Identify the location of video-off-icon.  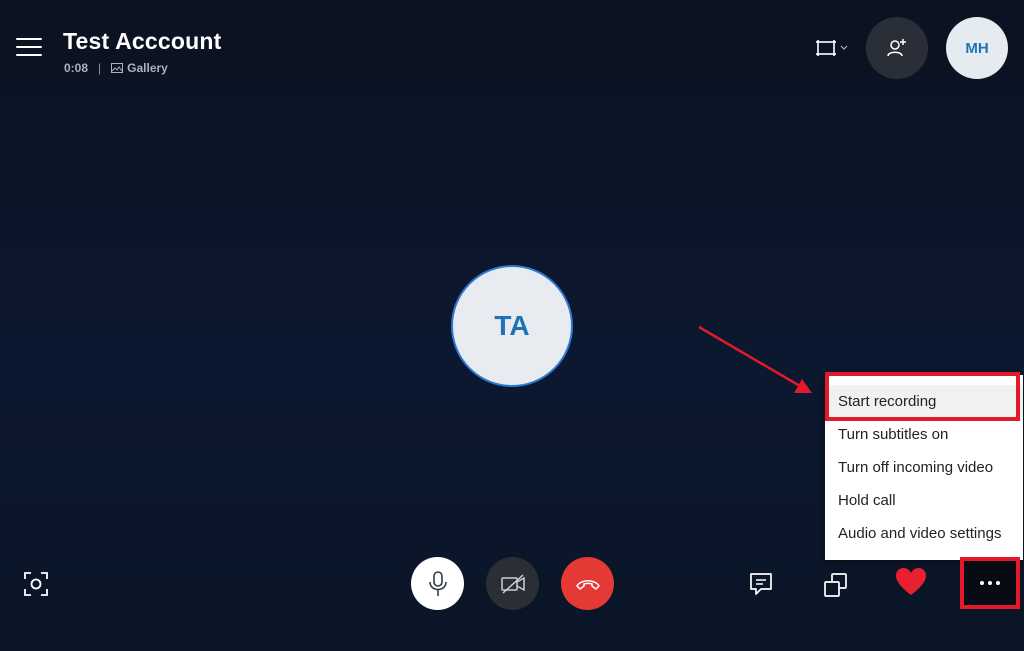
(512, 583).